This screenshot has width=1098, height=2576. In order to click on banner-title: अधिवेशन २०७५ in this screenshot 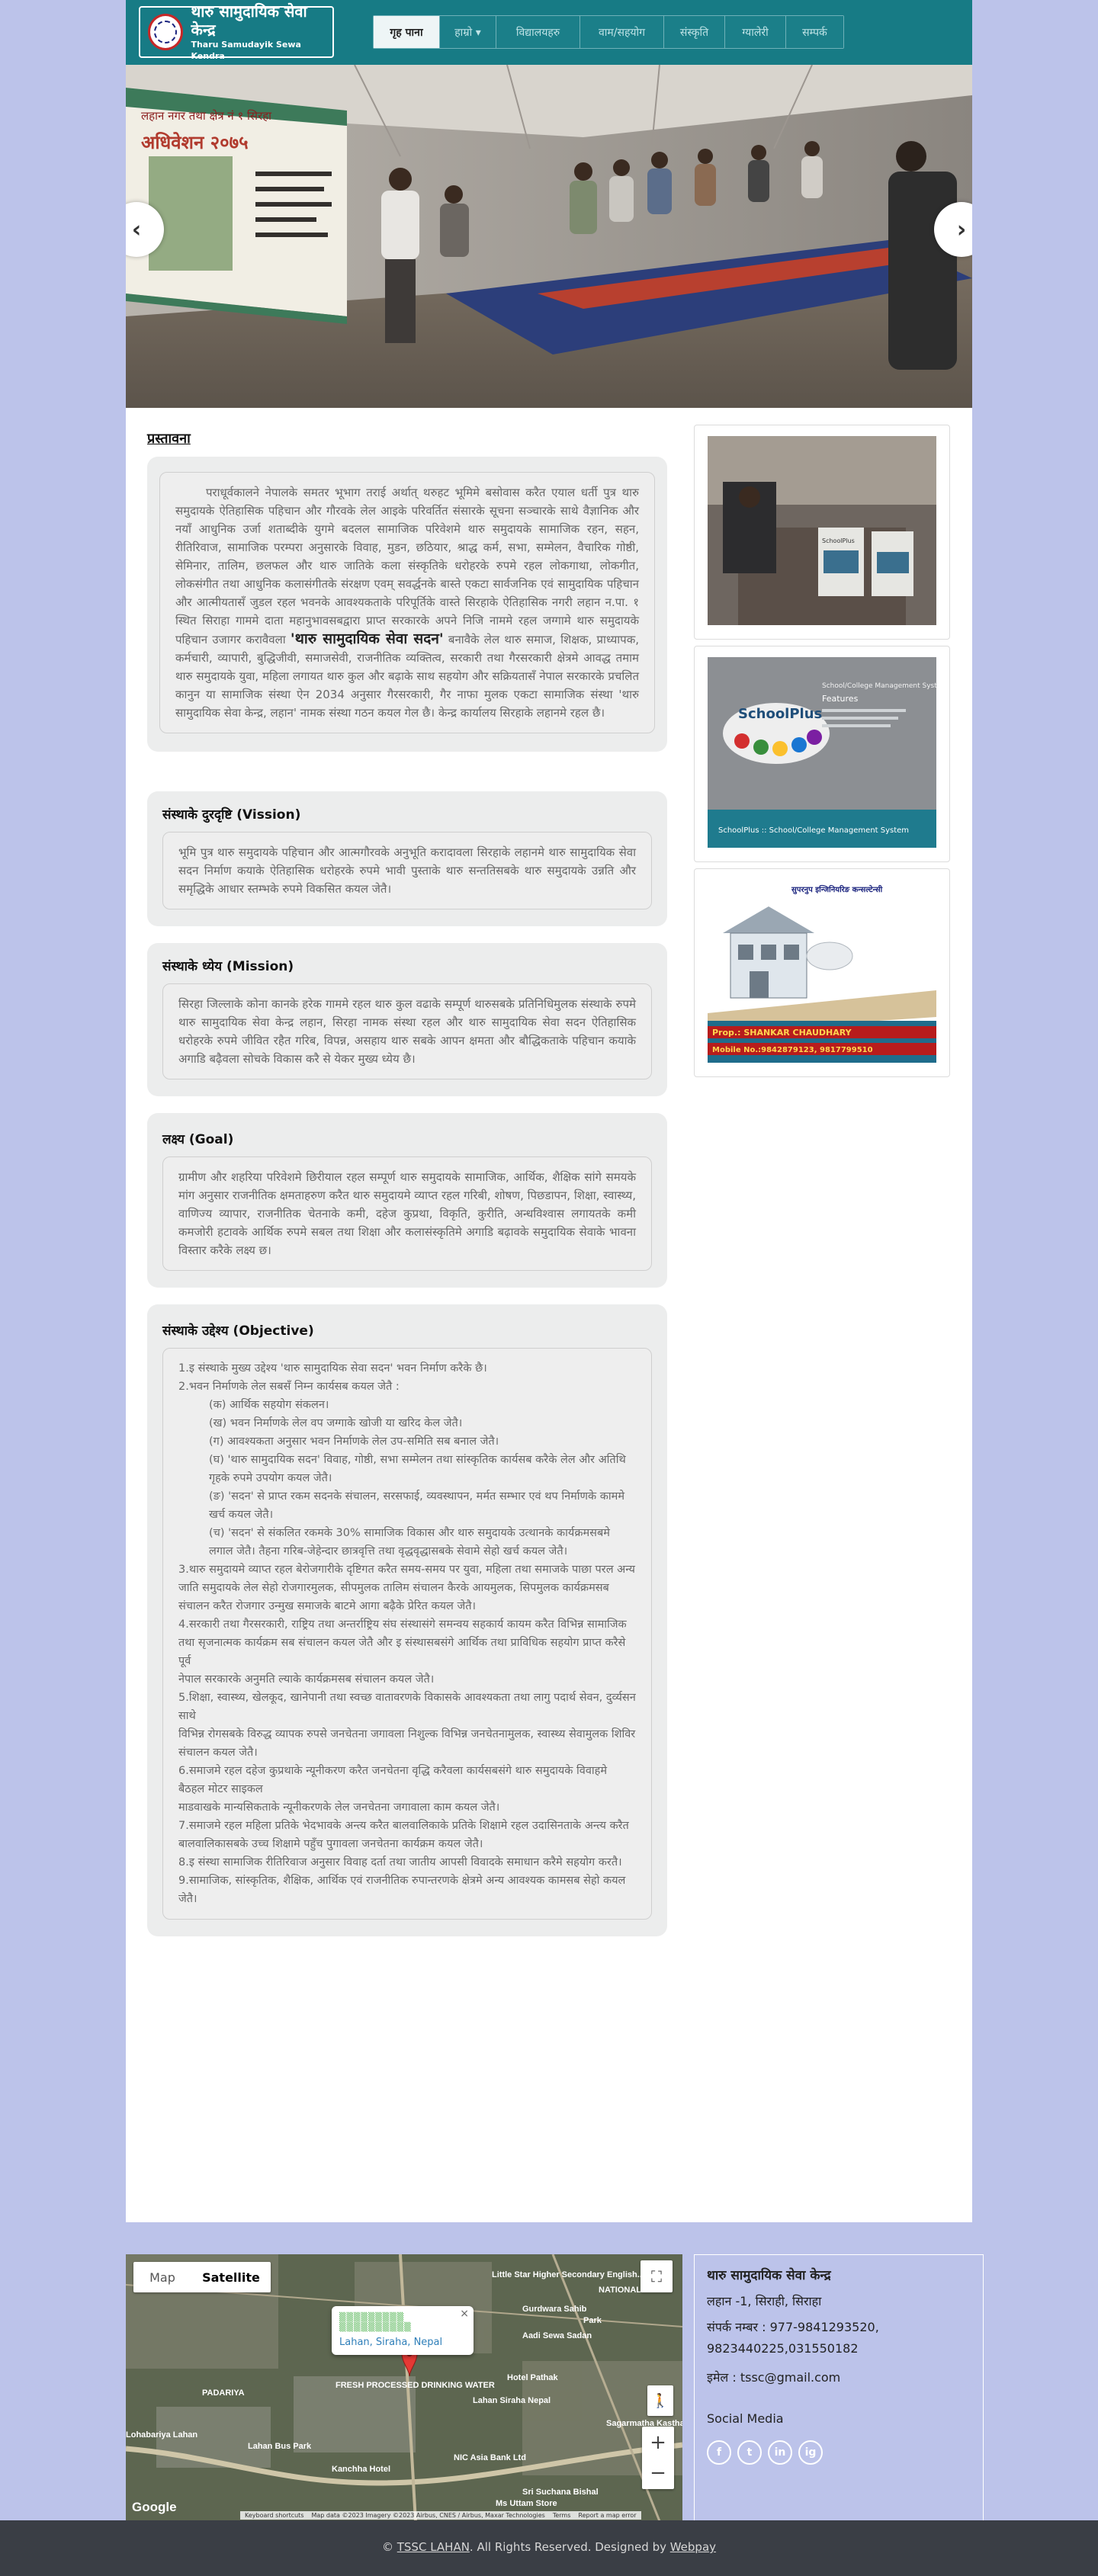, I will do `click(195, 142)`.